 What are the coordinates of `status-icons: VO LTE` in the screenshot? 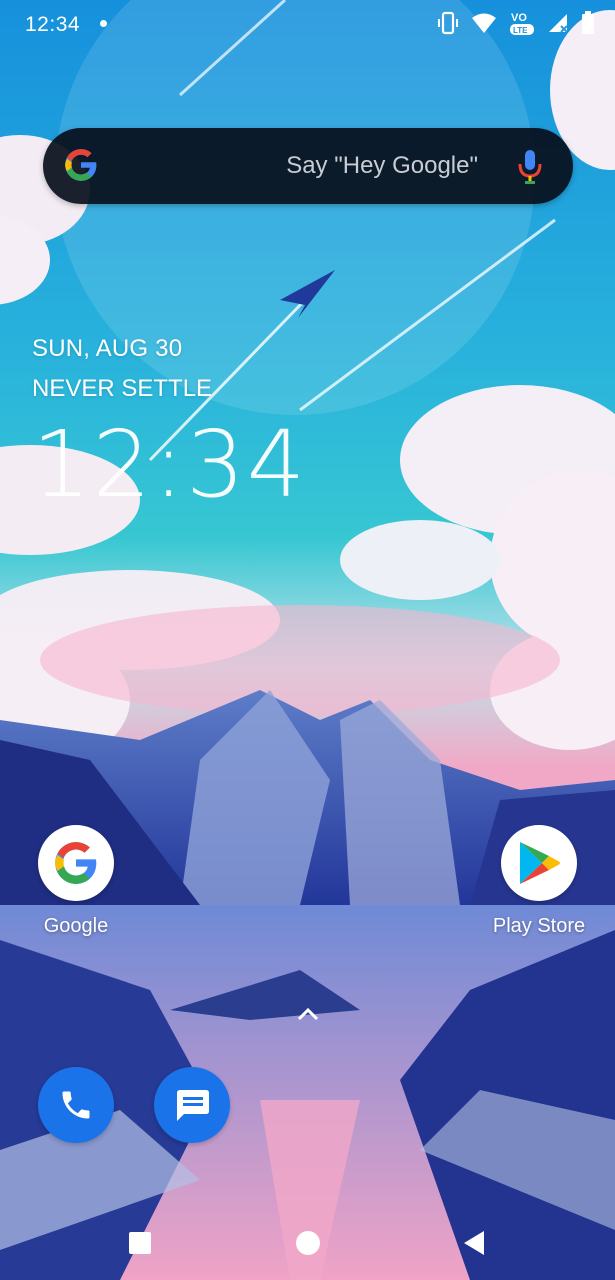 It's located at (516, 23).